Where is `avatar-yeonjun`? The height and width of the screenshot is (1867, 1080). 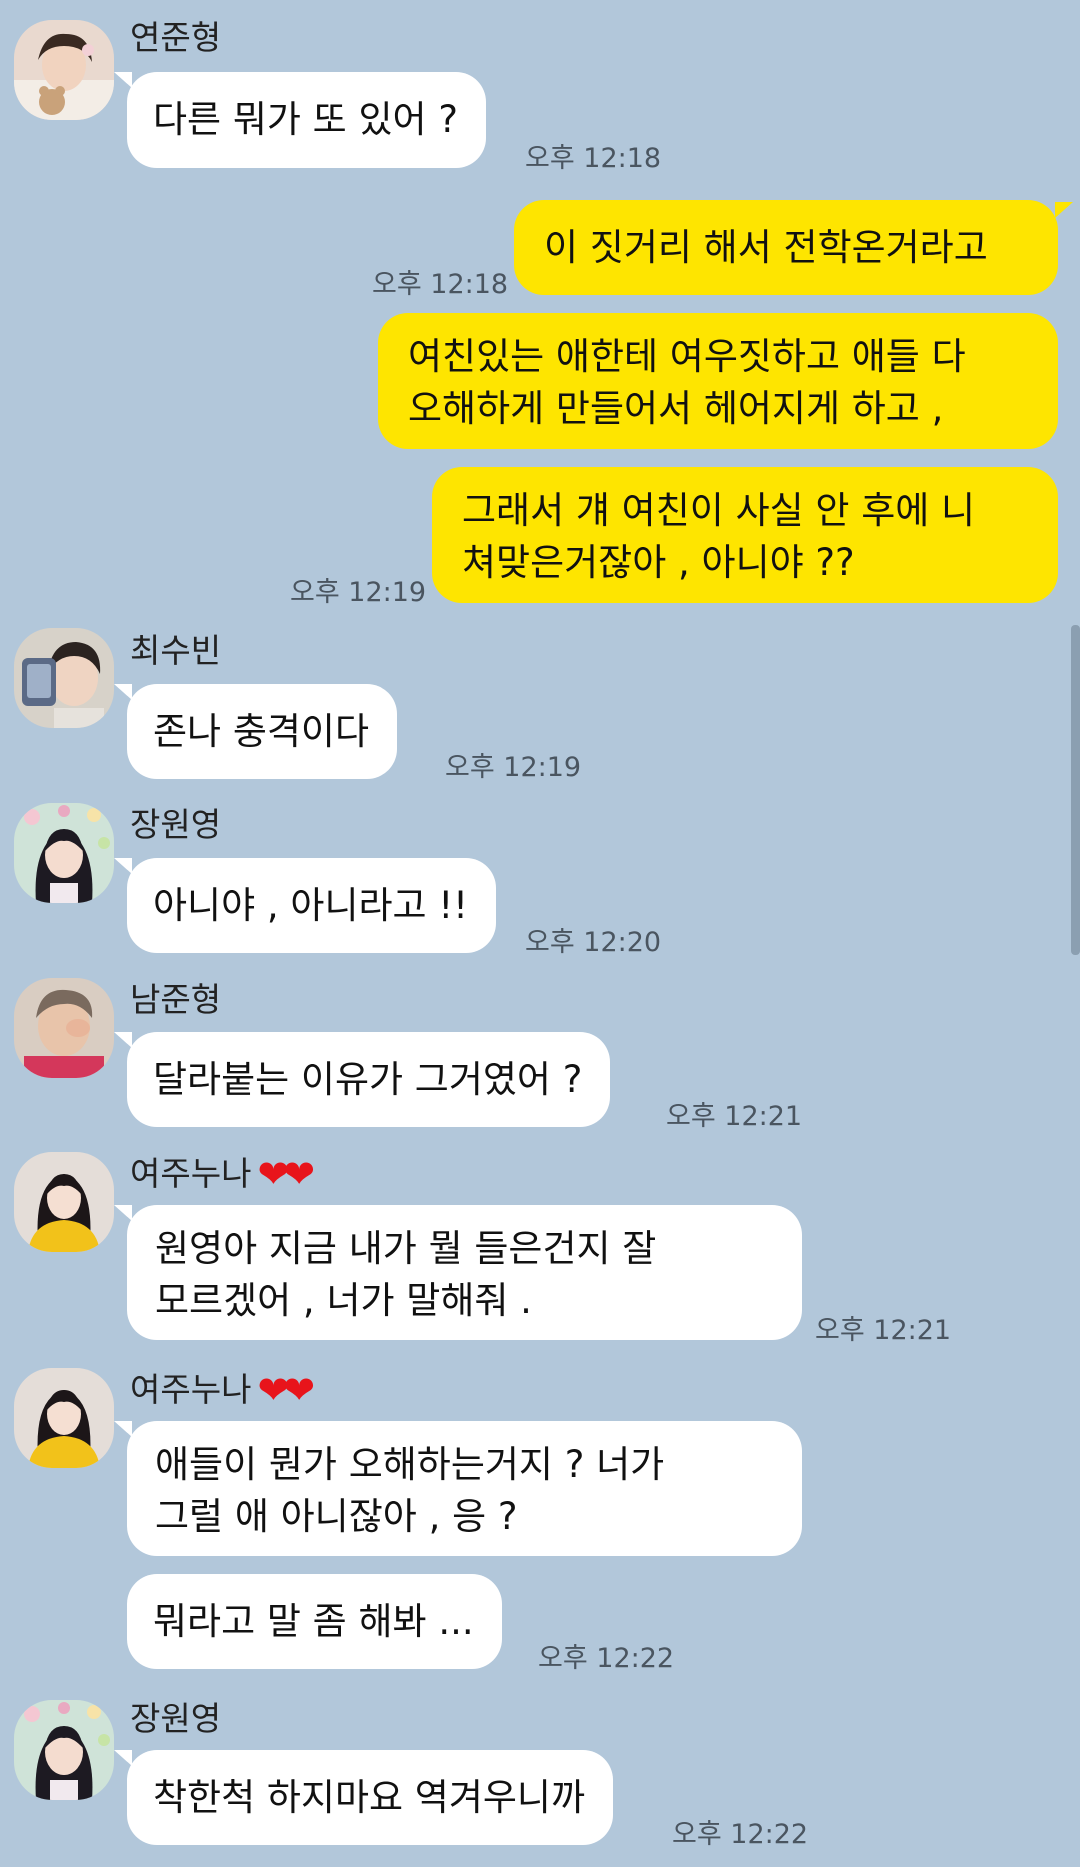
avatar-yeonjun is located at coordinates (64, 70).